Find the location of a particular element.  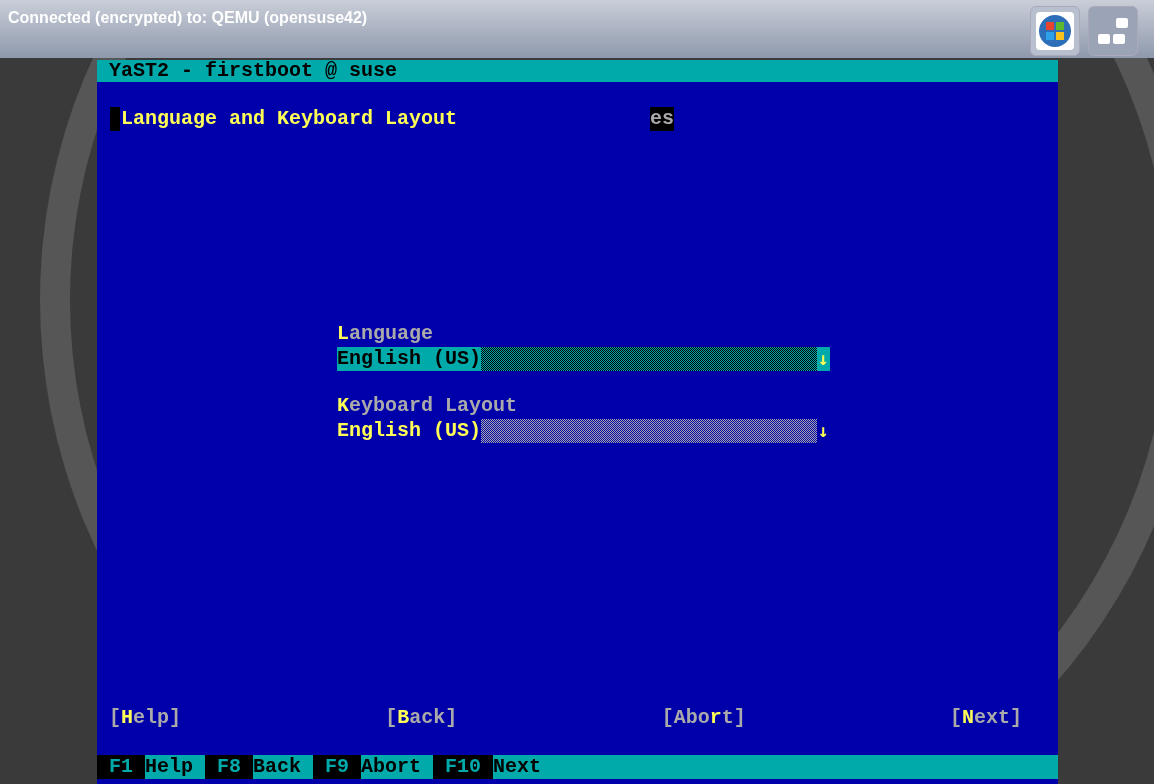

function-key: F9 is located at coordinates (337, 767).